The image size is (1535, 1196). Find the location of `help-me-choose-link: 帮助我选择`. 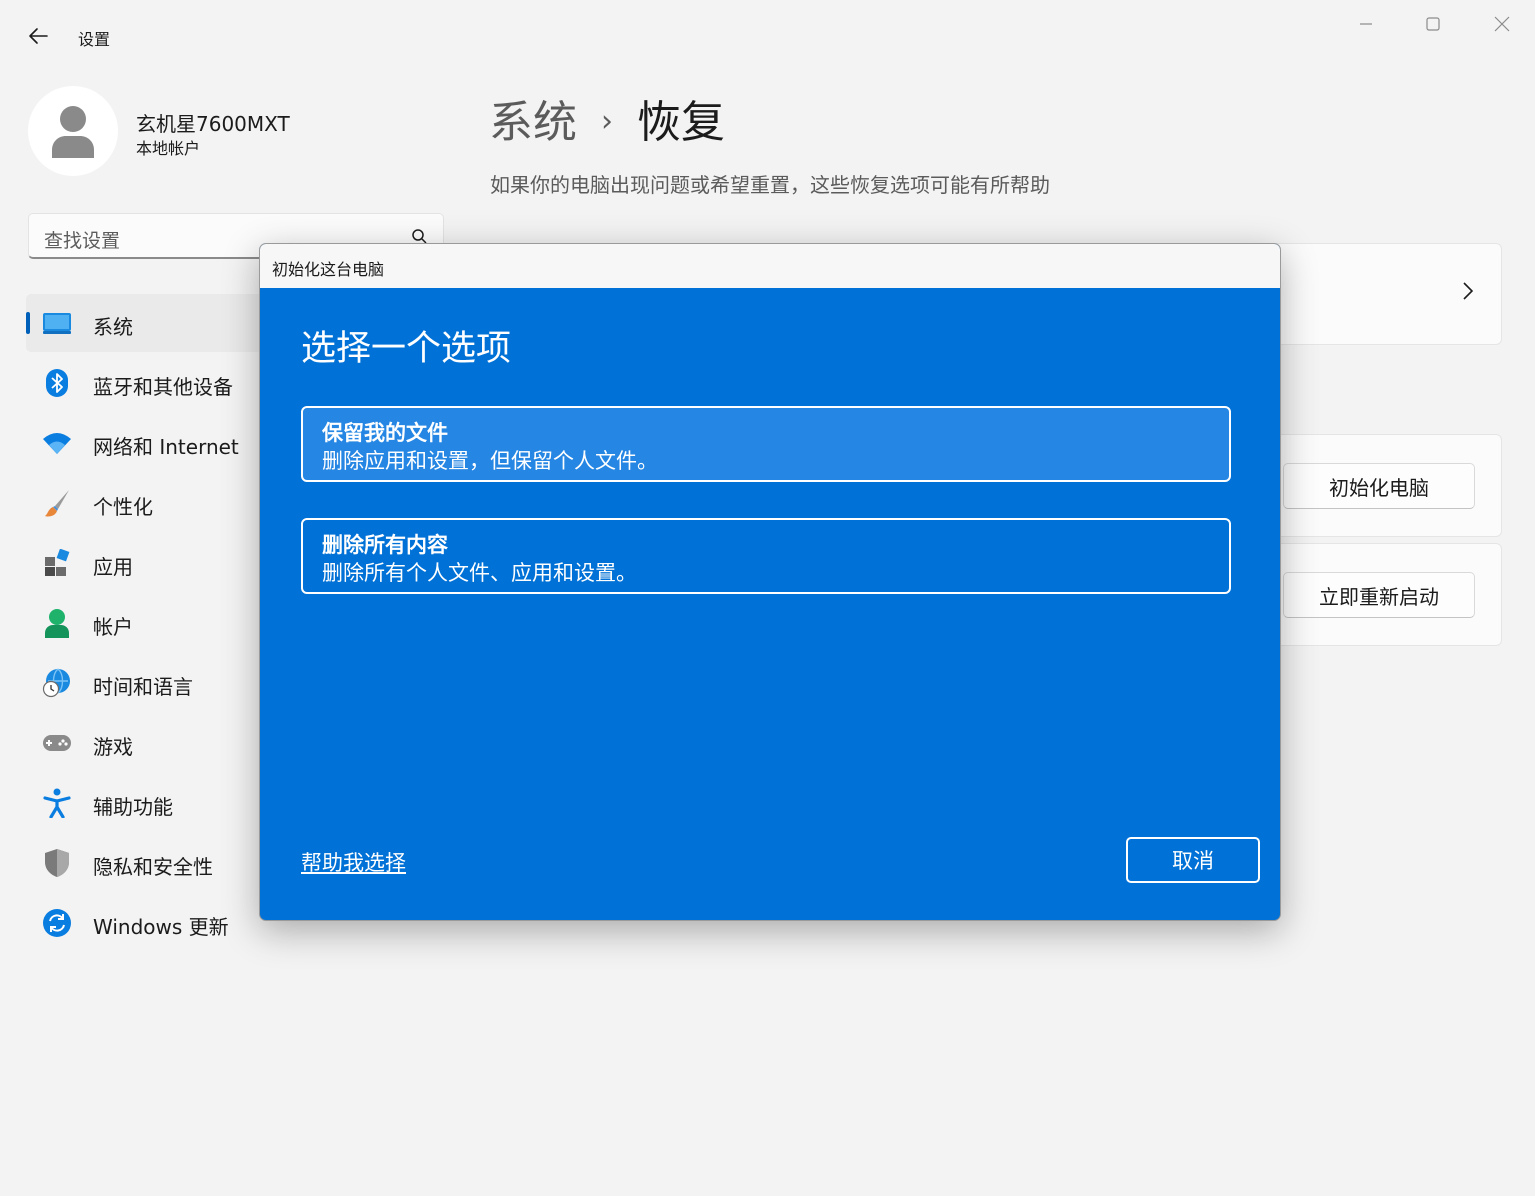

help-me-choose-link: 帮助我选择 is located at coordinates (353, 862).